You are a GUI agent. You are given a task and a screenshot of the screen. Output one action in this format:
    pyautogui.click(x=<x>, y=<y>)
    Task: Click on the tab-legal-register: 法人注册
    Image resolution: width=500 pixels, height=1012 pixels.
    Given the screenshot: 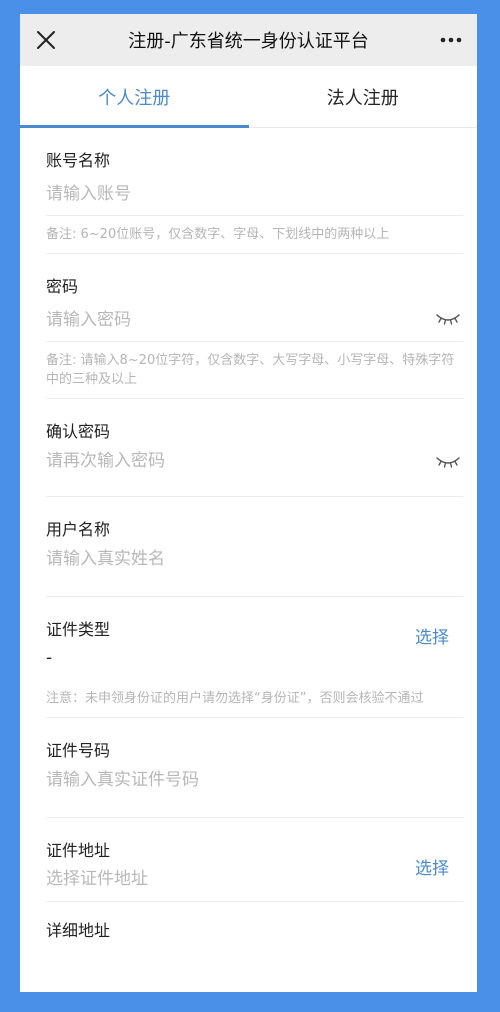 What is the action you would take?
    pyautogui.click(x=363, y=96)
    